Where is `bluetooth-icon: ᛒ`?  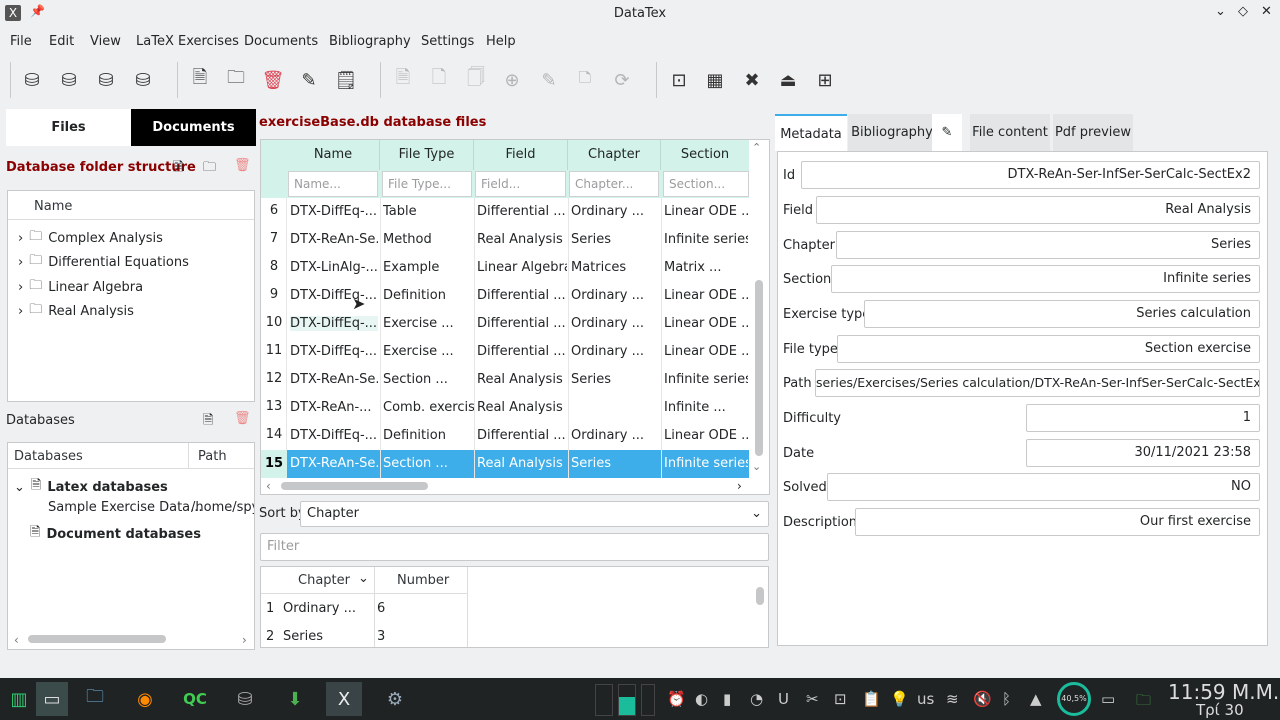
bluetooth-icon: ᛒ is located at coordinates (1006, 699).